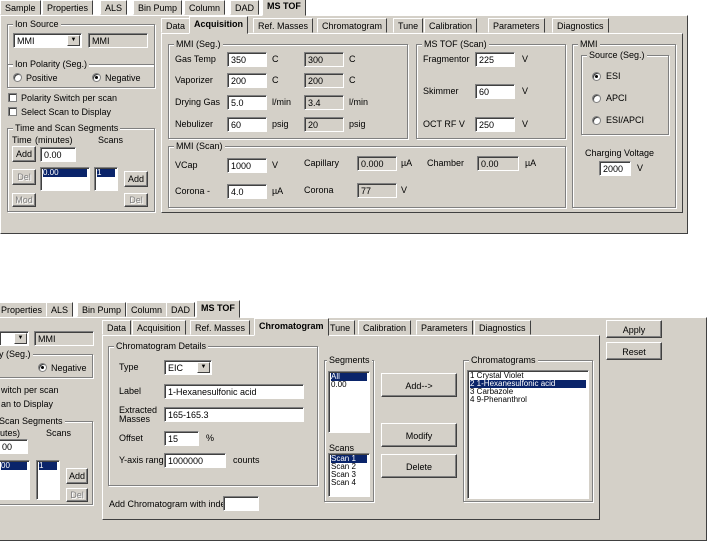 This screenshot has width=707, height=541. I want to click on offset-input: 15, so click(181, 438).